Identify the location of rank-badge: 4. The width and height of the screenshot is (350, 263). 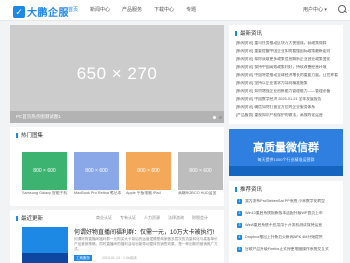
(239, 237).